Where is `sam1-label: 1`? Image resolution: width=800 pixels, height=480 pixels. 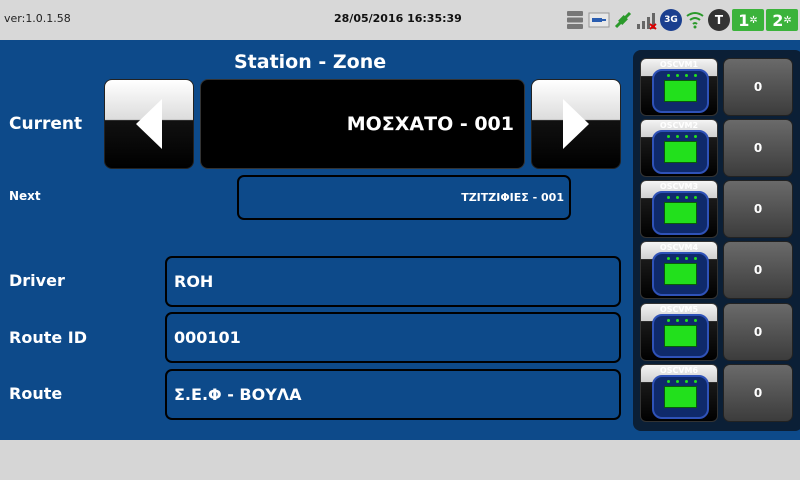 sam1-label: 1 is located at coordinates (744, 20).